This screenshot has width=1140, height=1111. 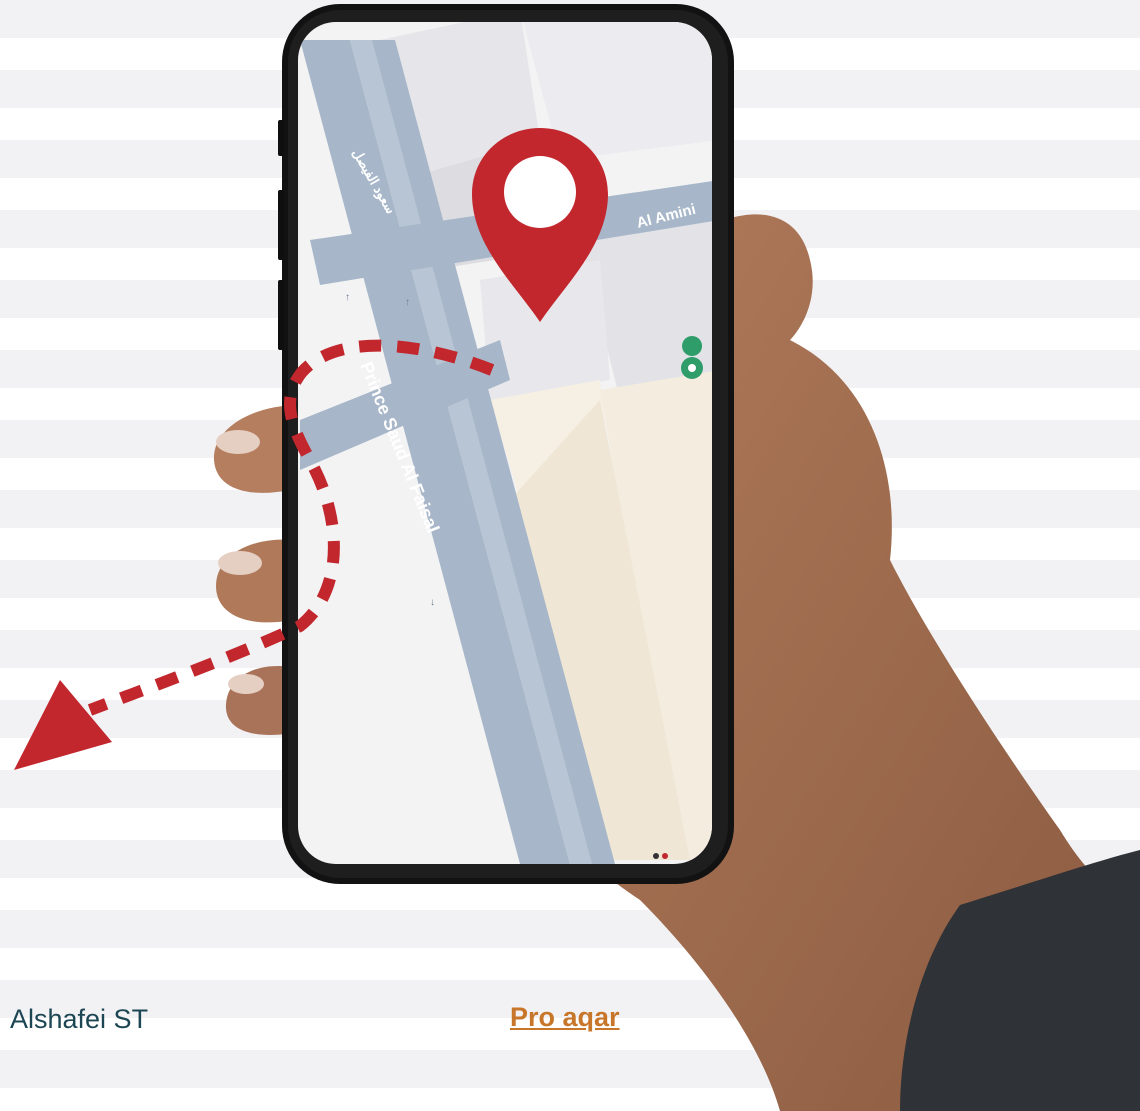 I want to click on brand-link: Pro aqar, so click(x=565, y=1017).